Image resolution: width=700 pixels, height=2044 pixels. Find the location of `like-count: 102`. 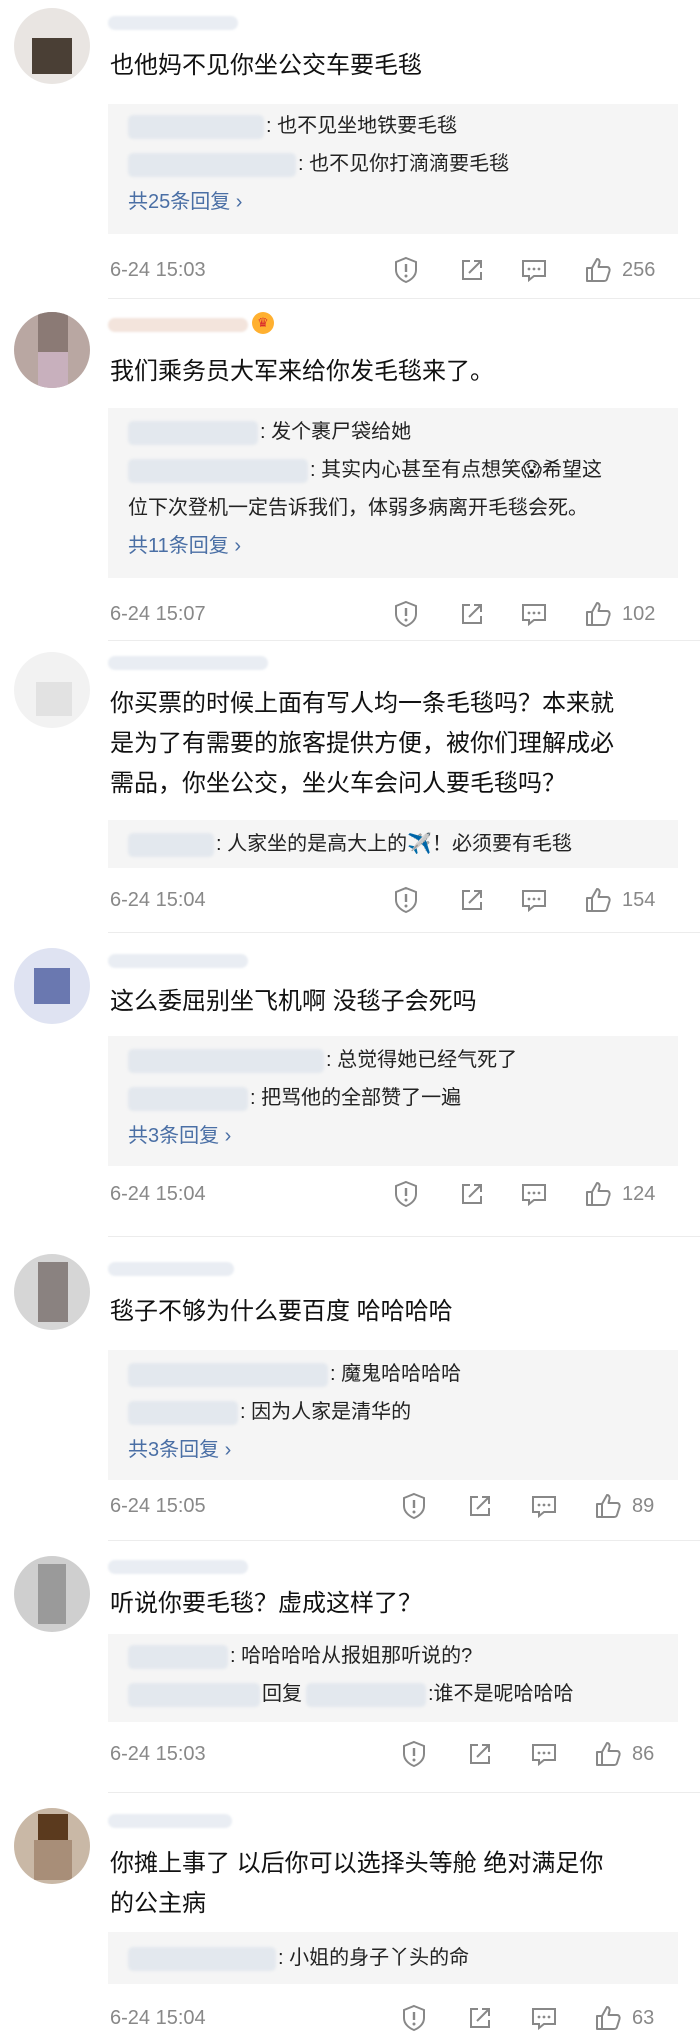

like-count: 102 is located at coordinates (639, 614).